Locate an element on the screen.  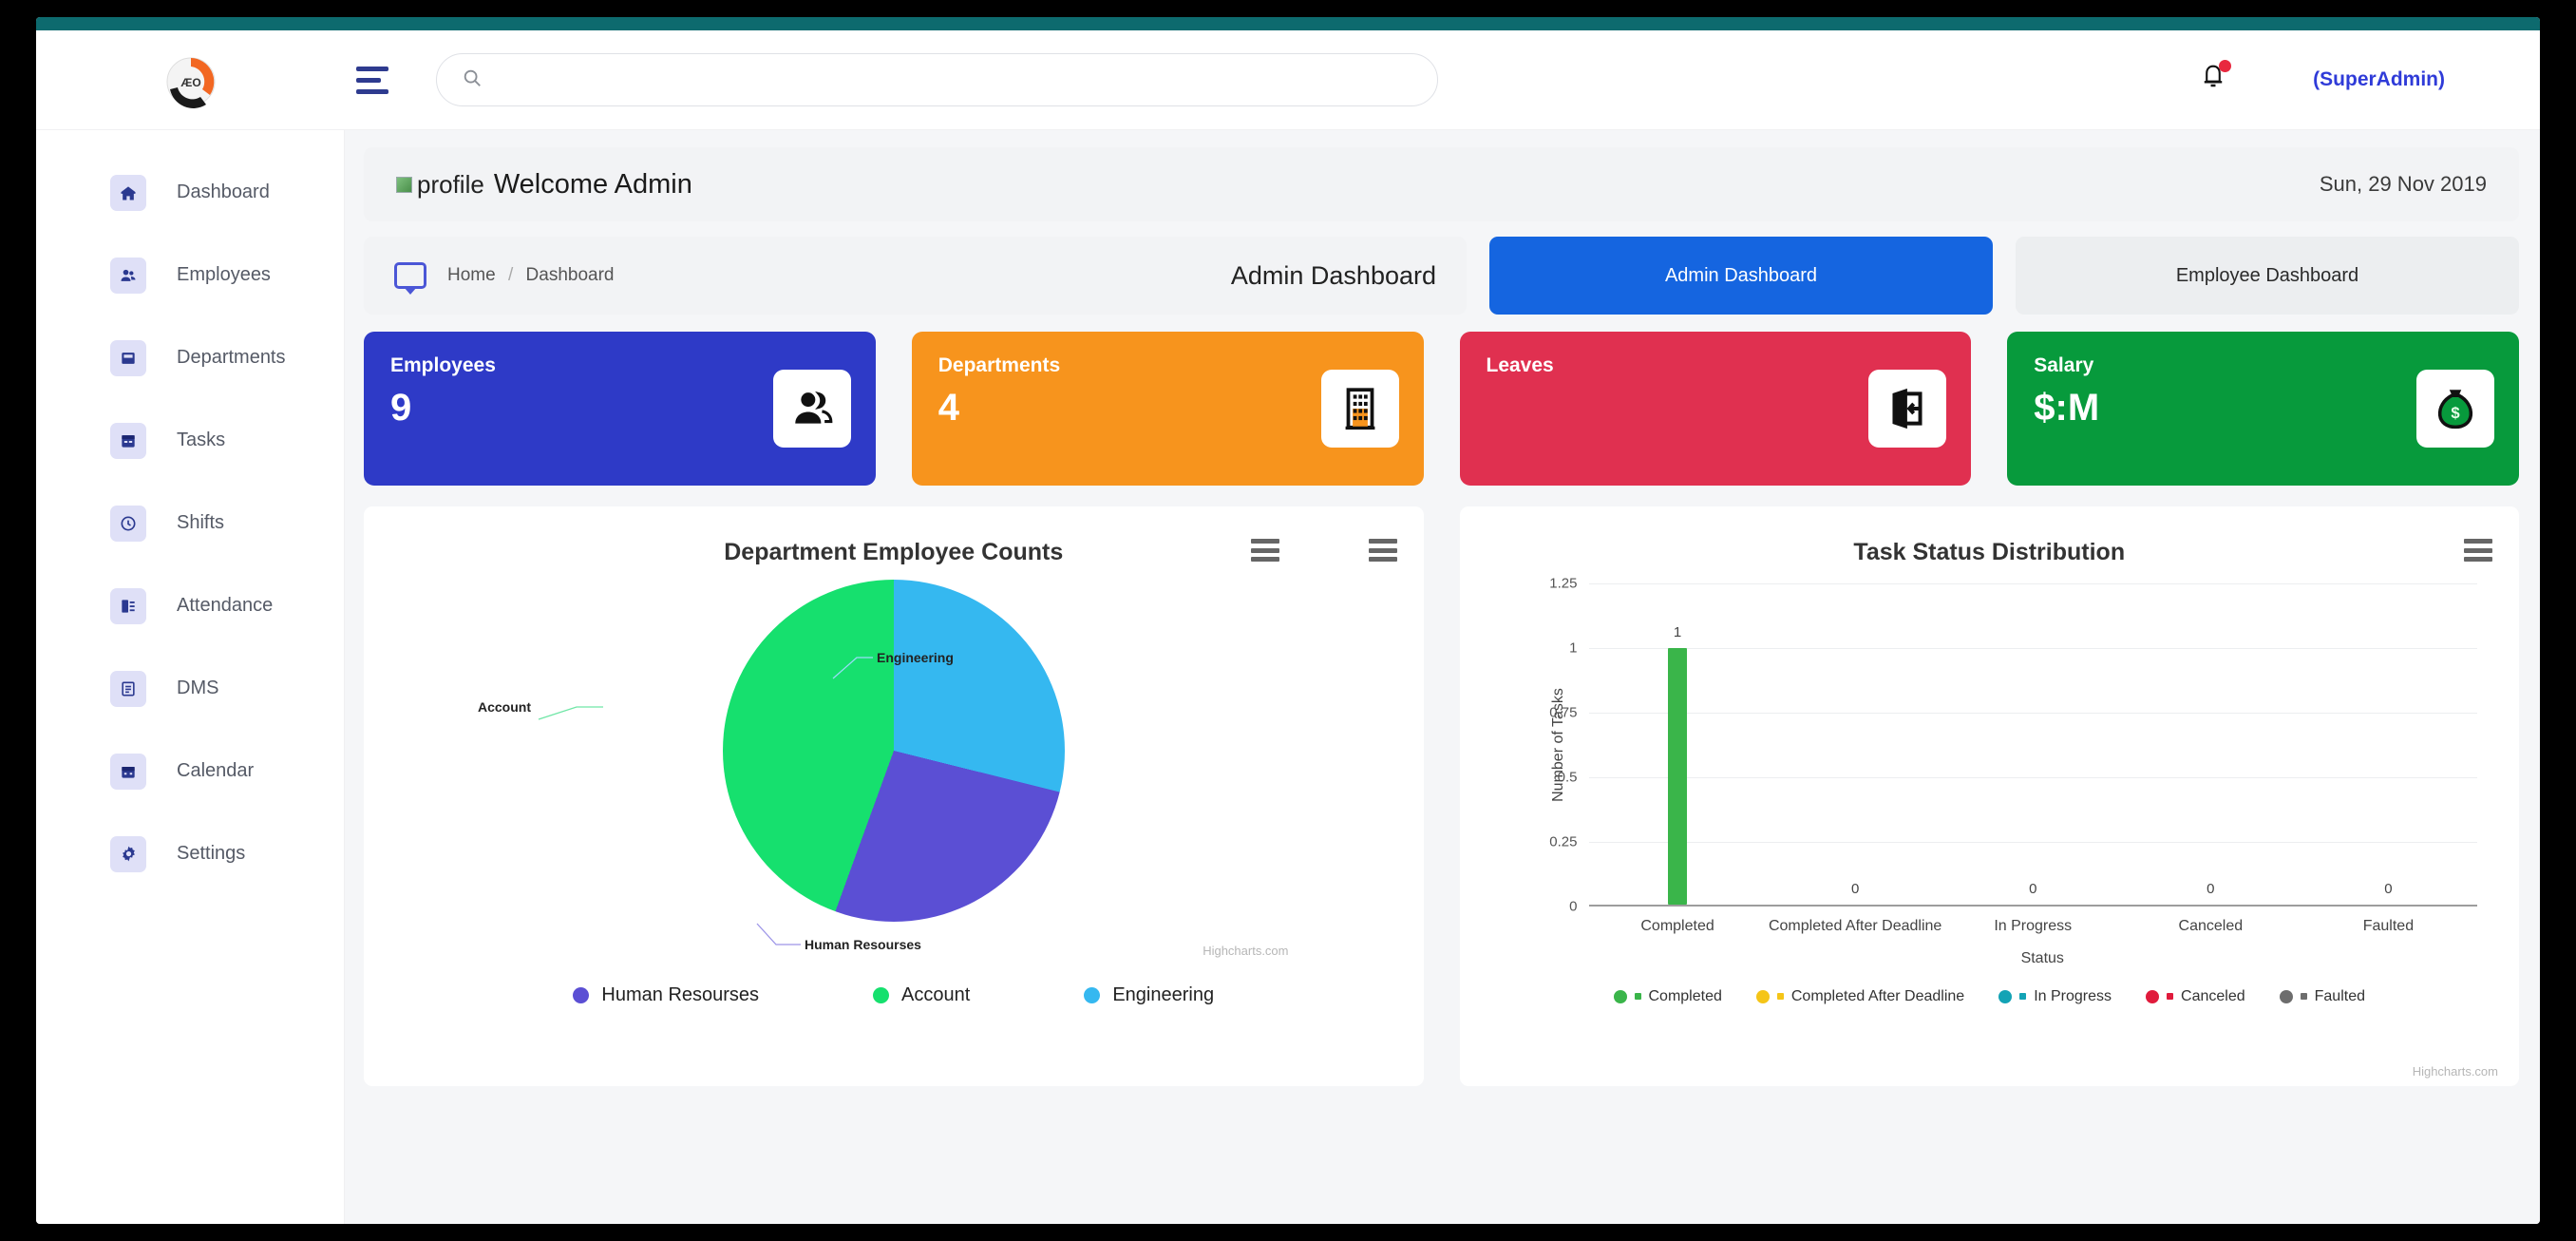
notification-badge-dot is located at coordinates (2225, 65).